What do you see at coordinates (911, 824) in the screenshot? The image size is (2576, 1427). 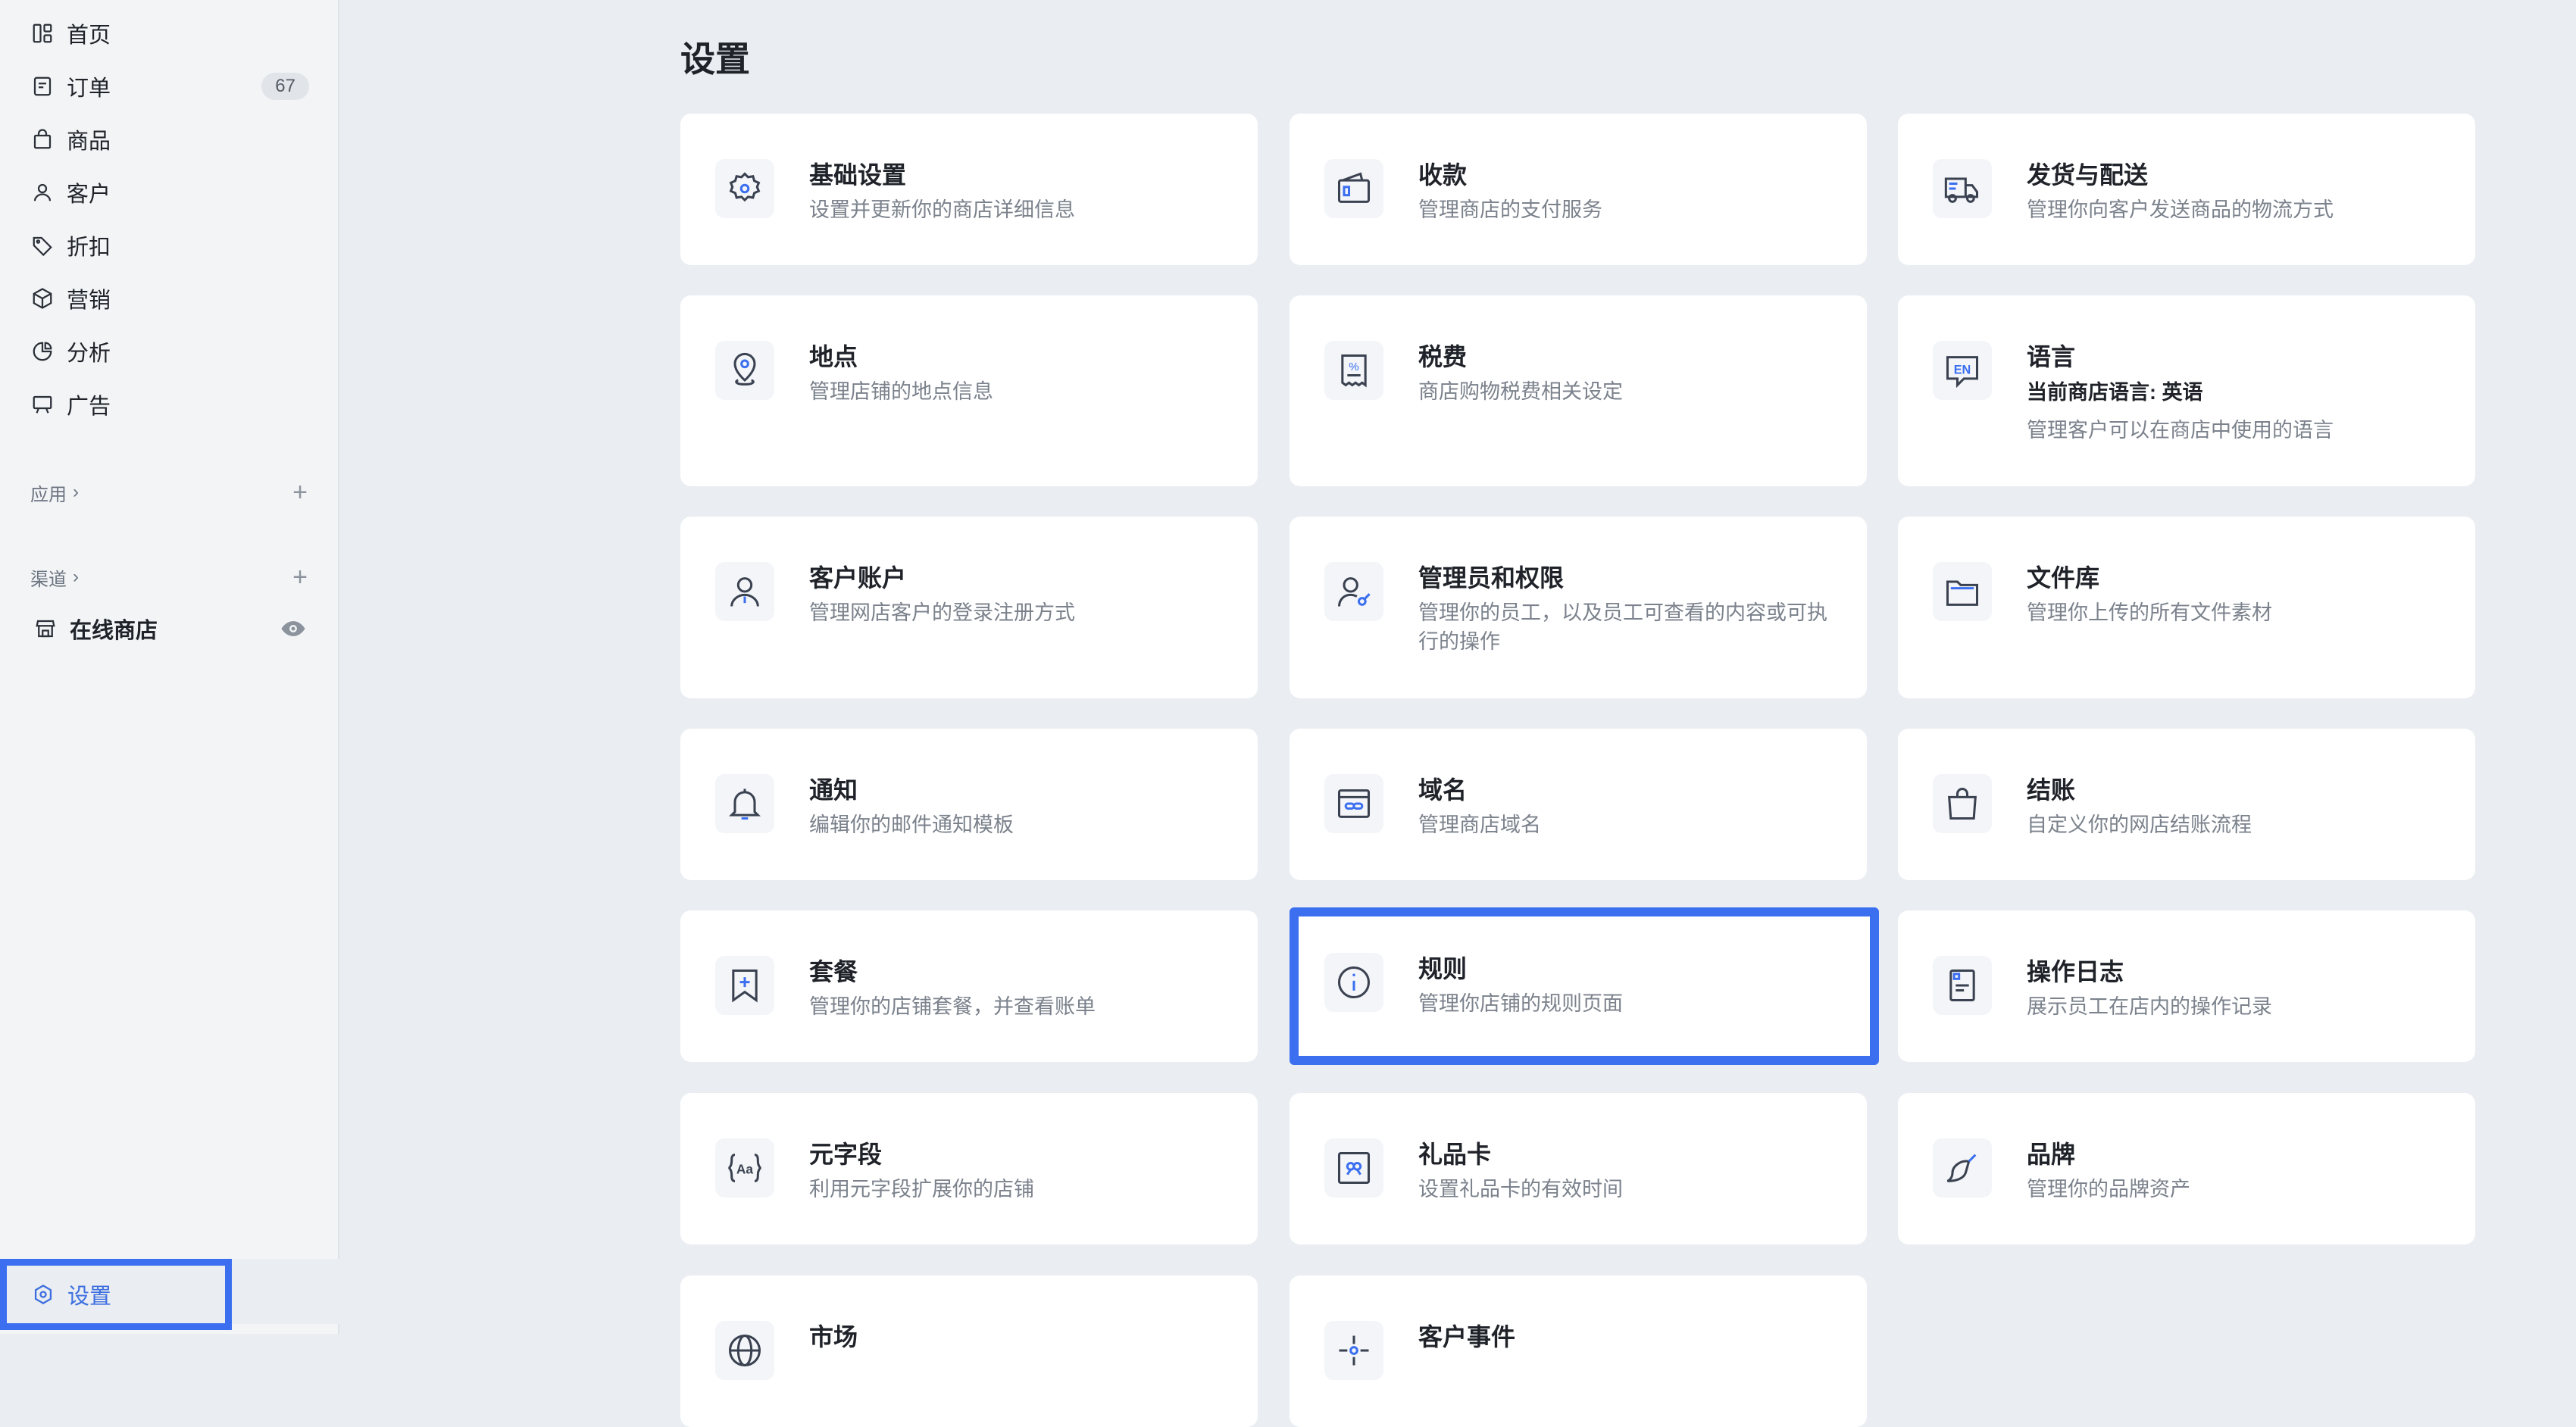 I see `card-desc: 编辑你的邮件通知模板` at bounding box center [911, 824].